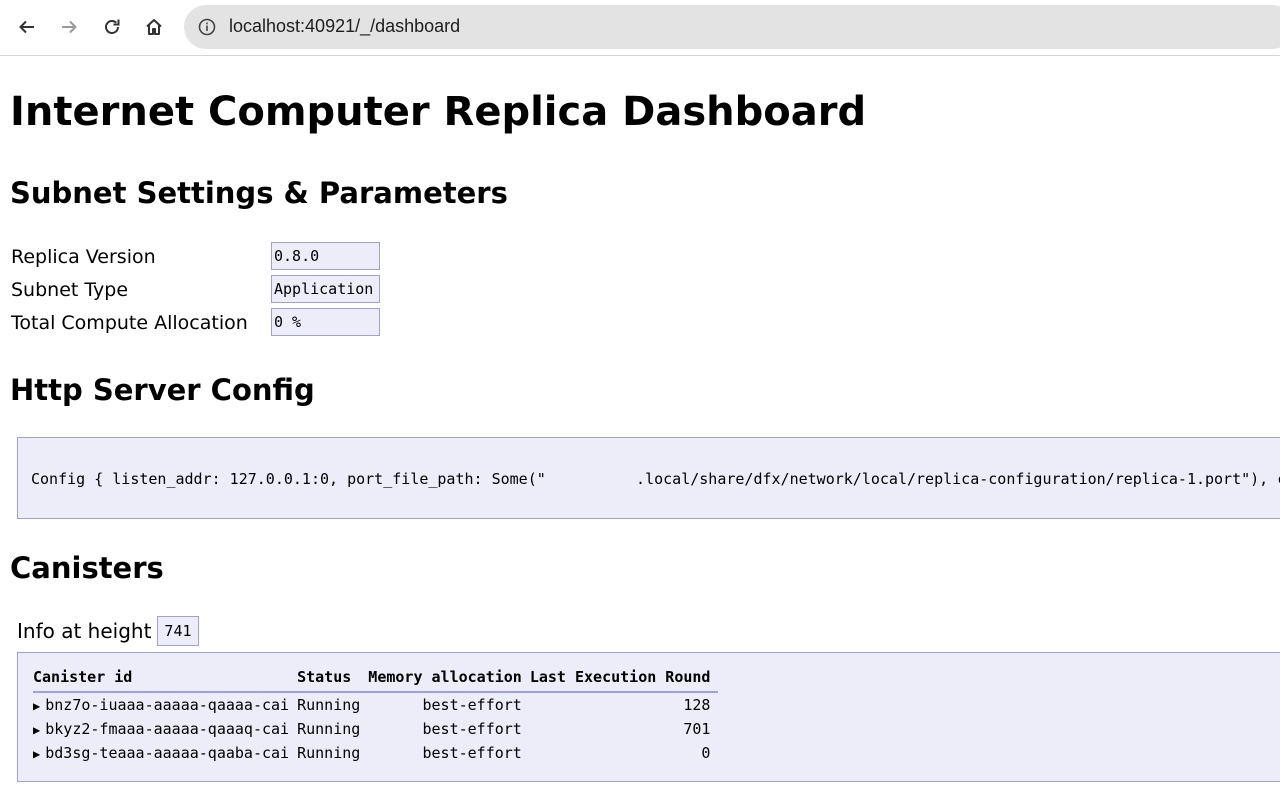 The height and width of the screenshot is (796, 1280). What do you see at coordinates (83, 256) in the screenshot?
I see `param-label: Replica Version` at bounding box center [83, 256].